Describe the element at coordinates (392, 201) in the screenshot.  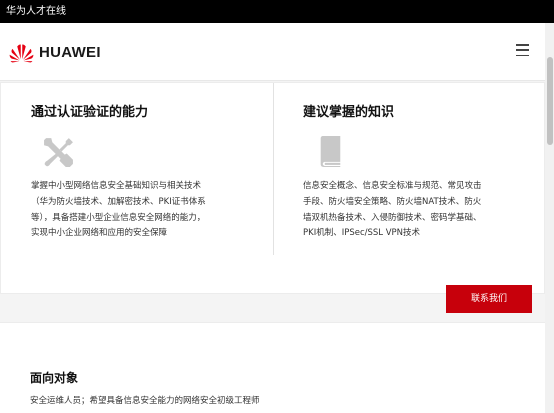
I see `knowledge-line: 手段、防火墙安全策略、防火墙NAT技术、防火` at that location.